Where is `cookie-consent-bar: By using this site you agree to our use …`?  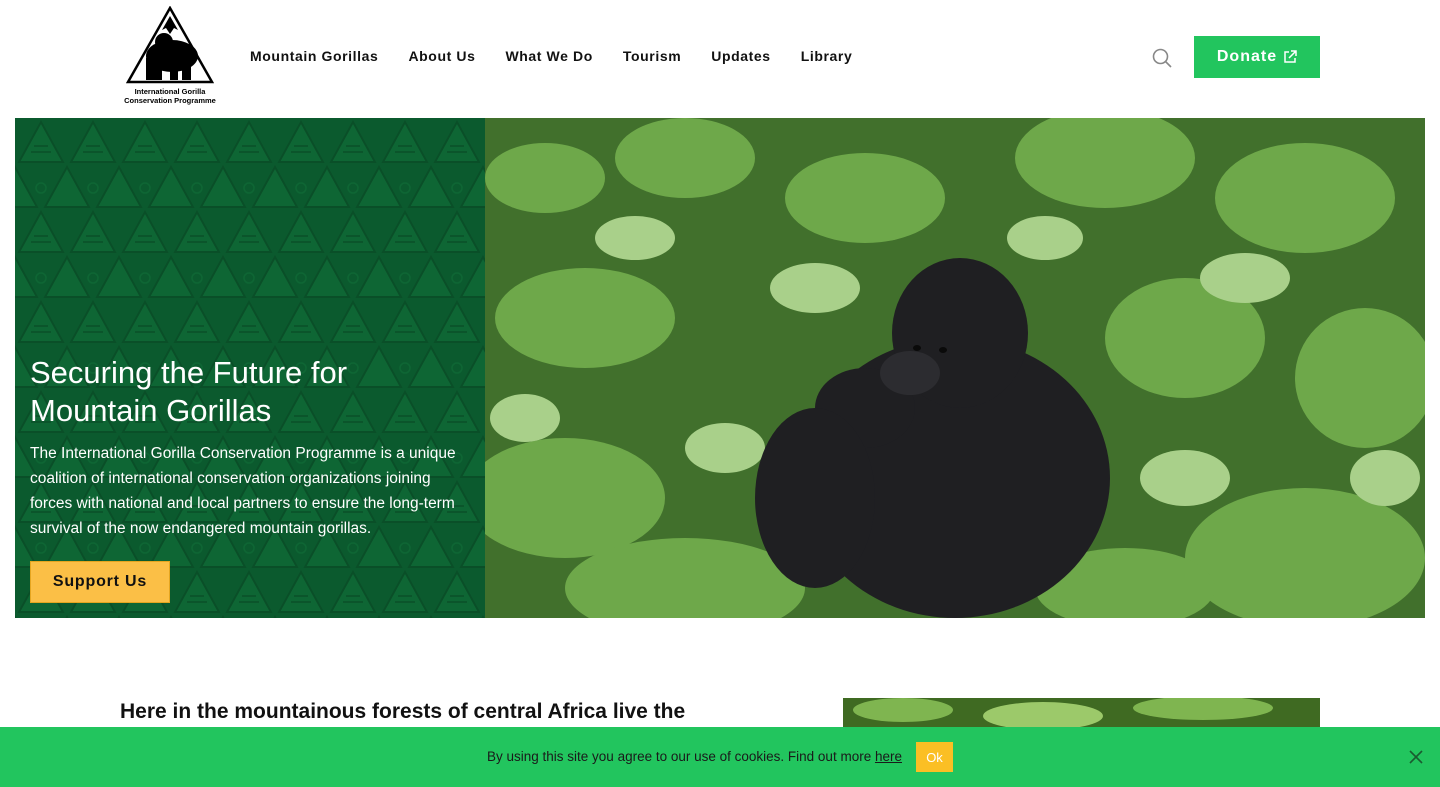
cookie-consent-bar: By using this site you agree to our use … is located at coordinates (720, 757).